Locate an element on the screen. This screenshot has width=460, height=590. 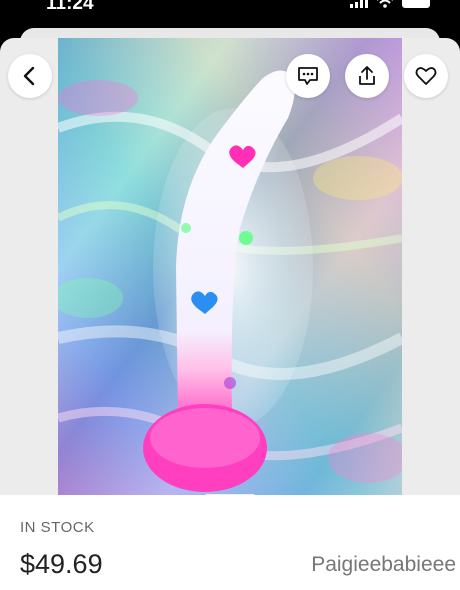
message-icon is located at coordinates (308, 76).